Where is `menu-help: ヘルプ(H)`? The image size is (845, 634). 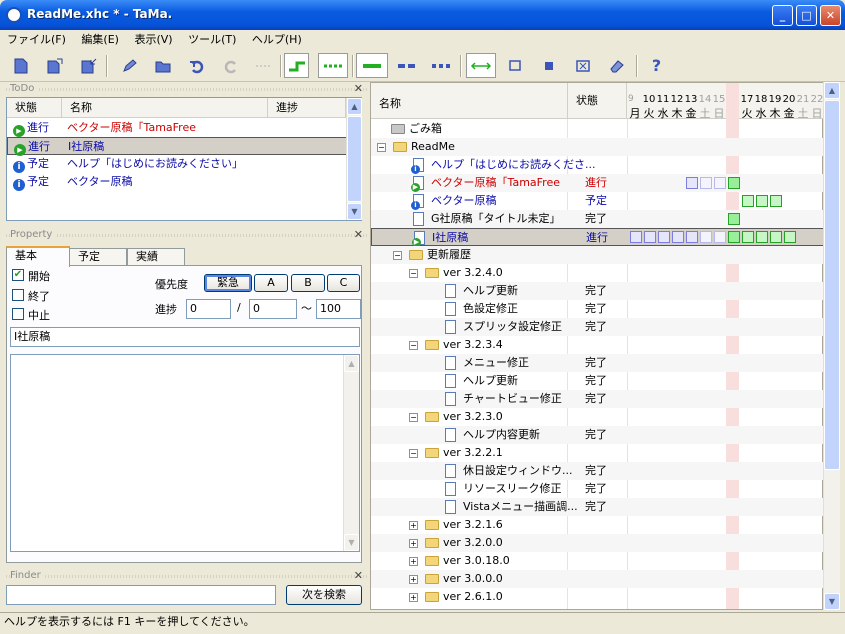
menu-help: ヘルプ(H) is located at coordinates (277, 39).